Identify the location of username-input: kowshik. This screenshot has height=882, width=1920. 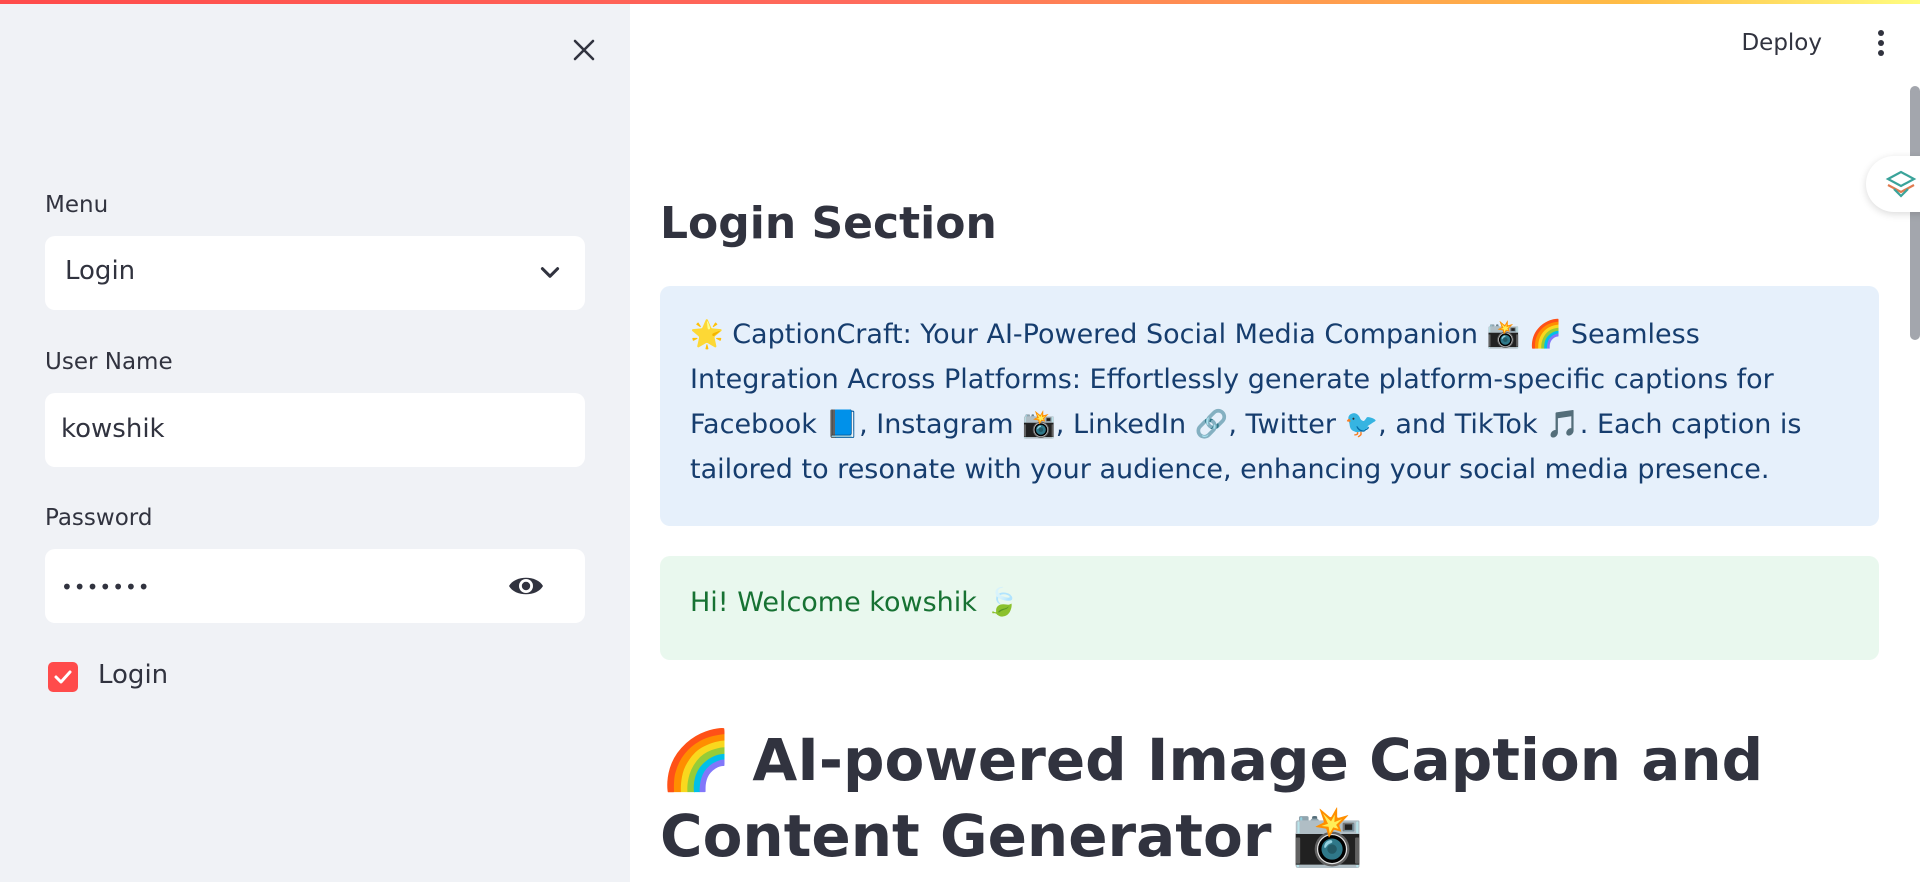
(315, 430).